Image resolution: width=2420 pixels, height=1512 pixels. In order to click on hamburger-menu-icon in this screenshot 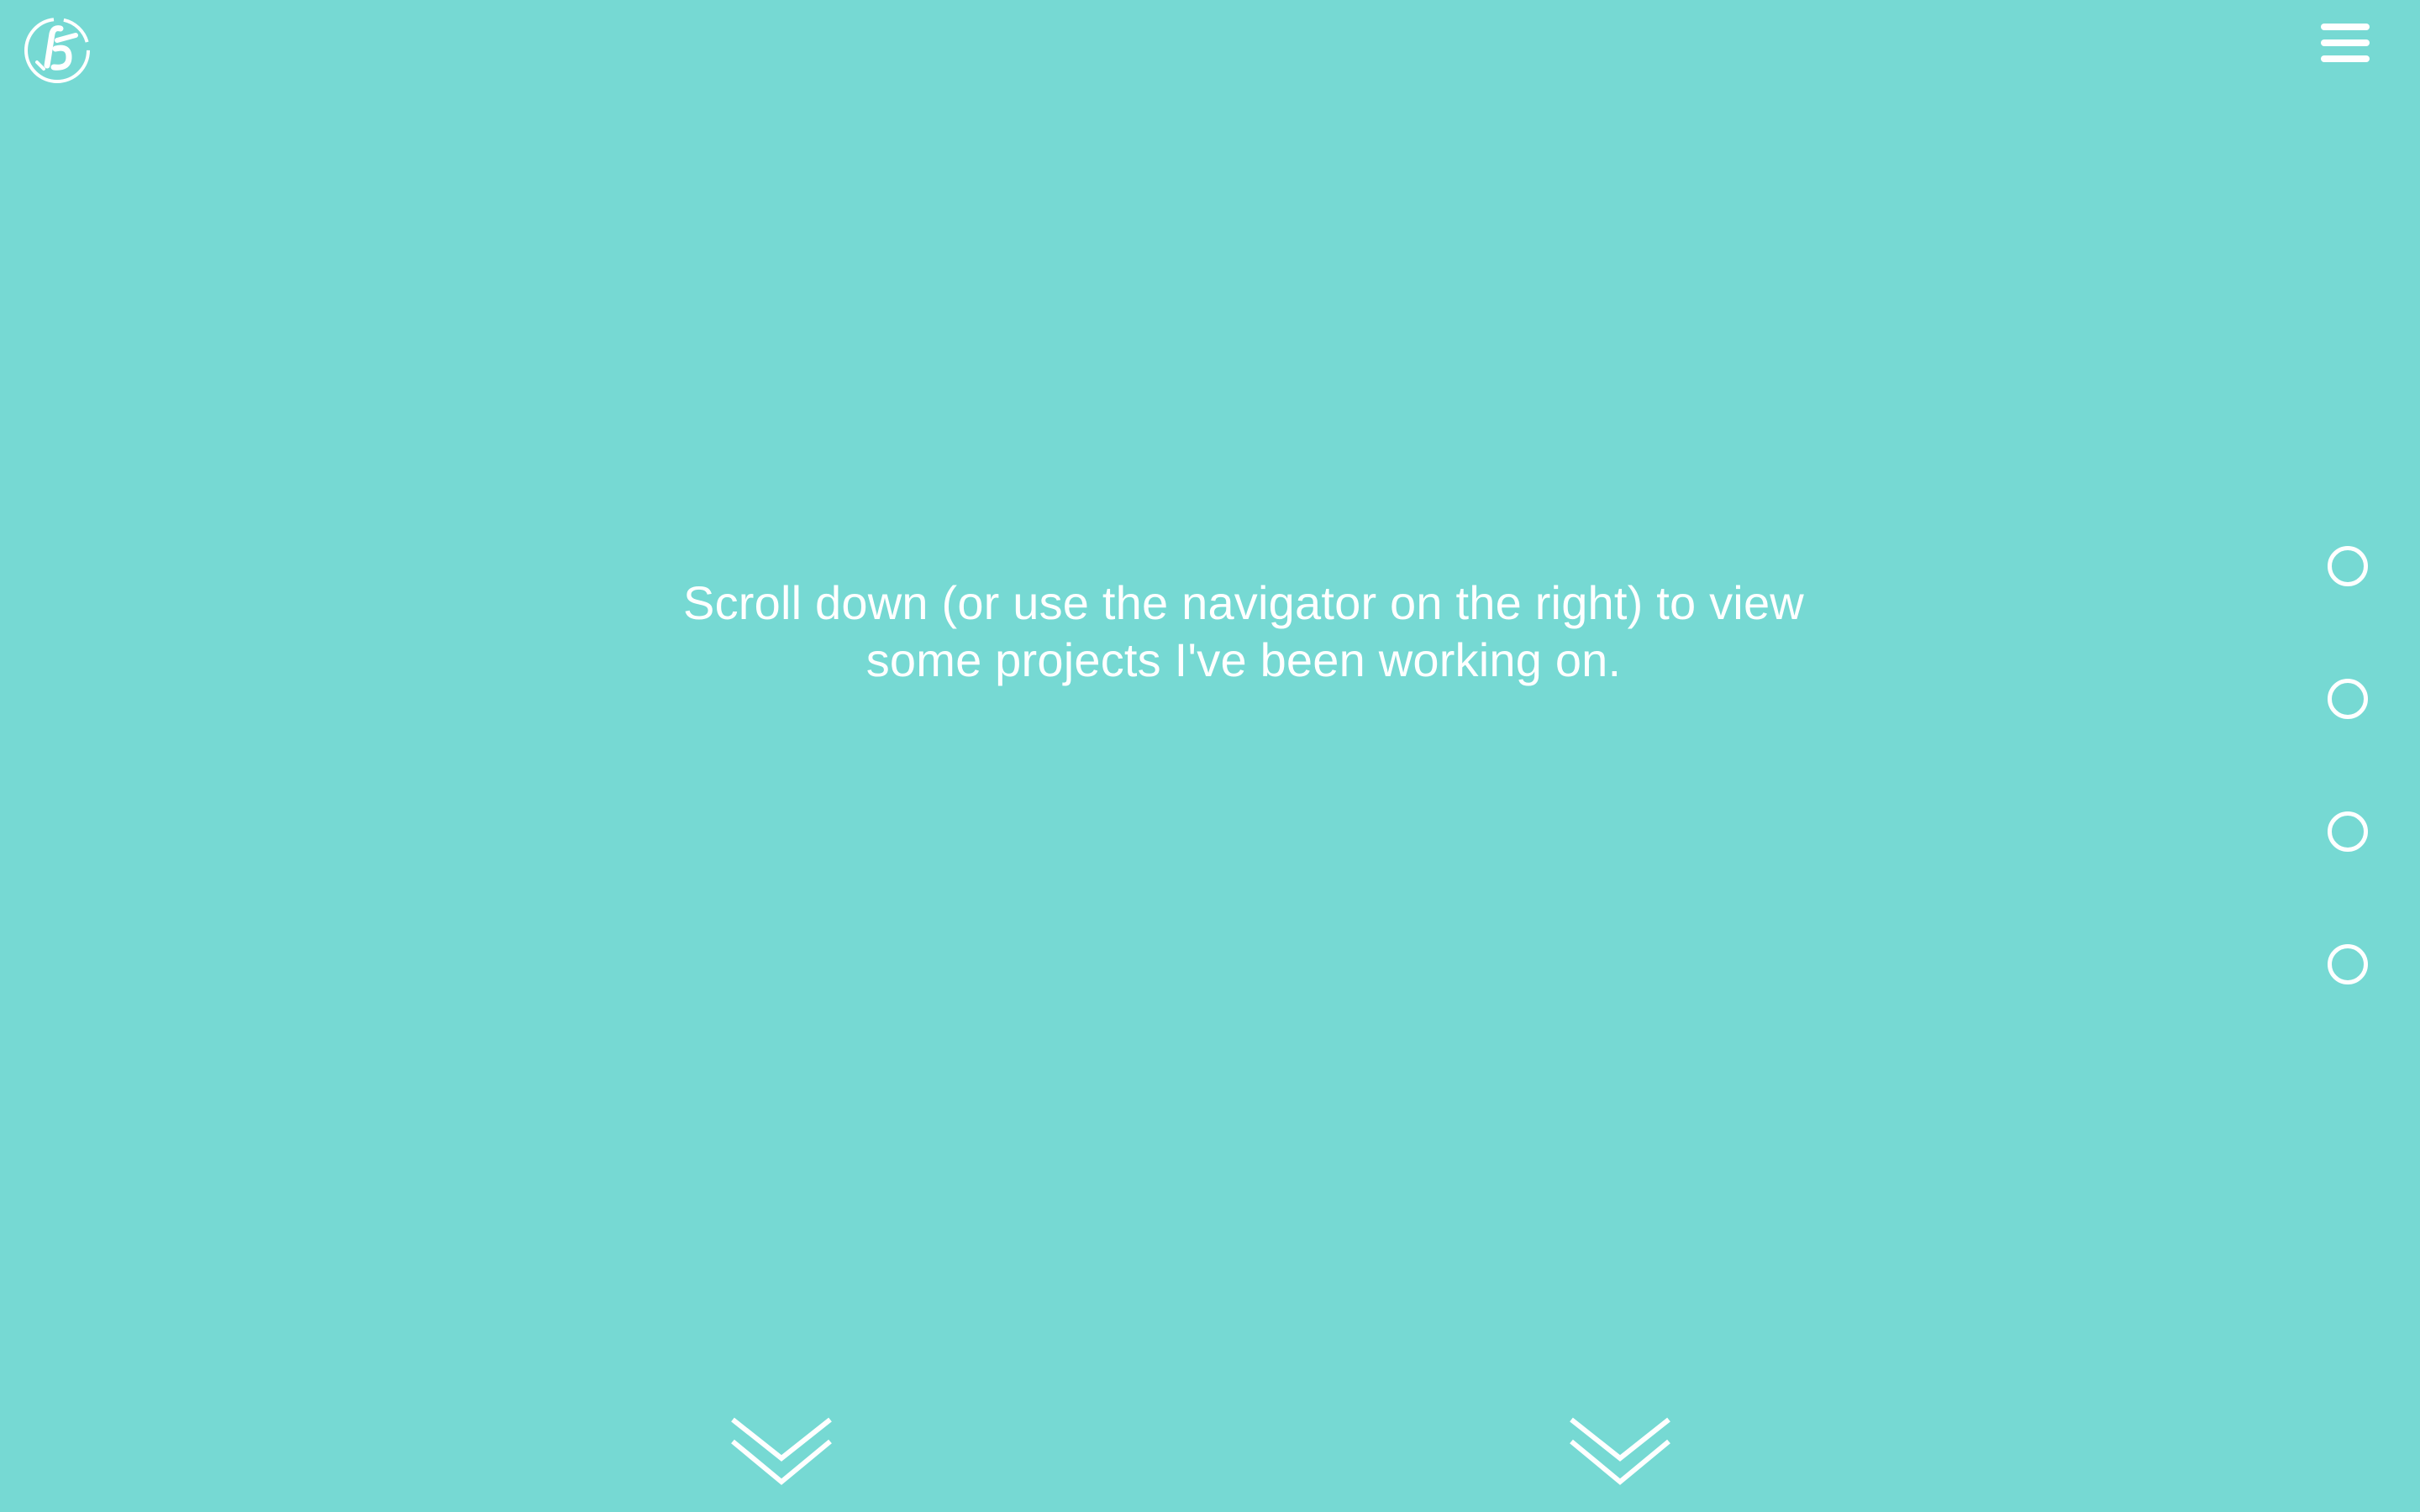, I will do `click(2345, 43)`.